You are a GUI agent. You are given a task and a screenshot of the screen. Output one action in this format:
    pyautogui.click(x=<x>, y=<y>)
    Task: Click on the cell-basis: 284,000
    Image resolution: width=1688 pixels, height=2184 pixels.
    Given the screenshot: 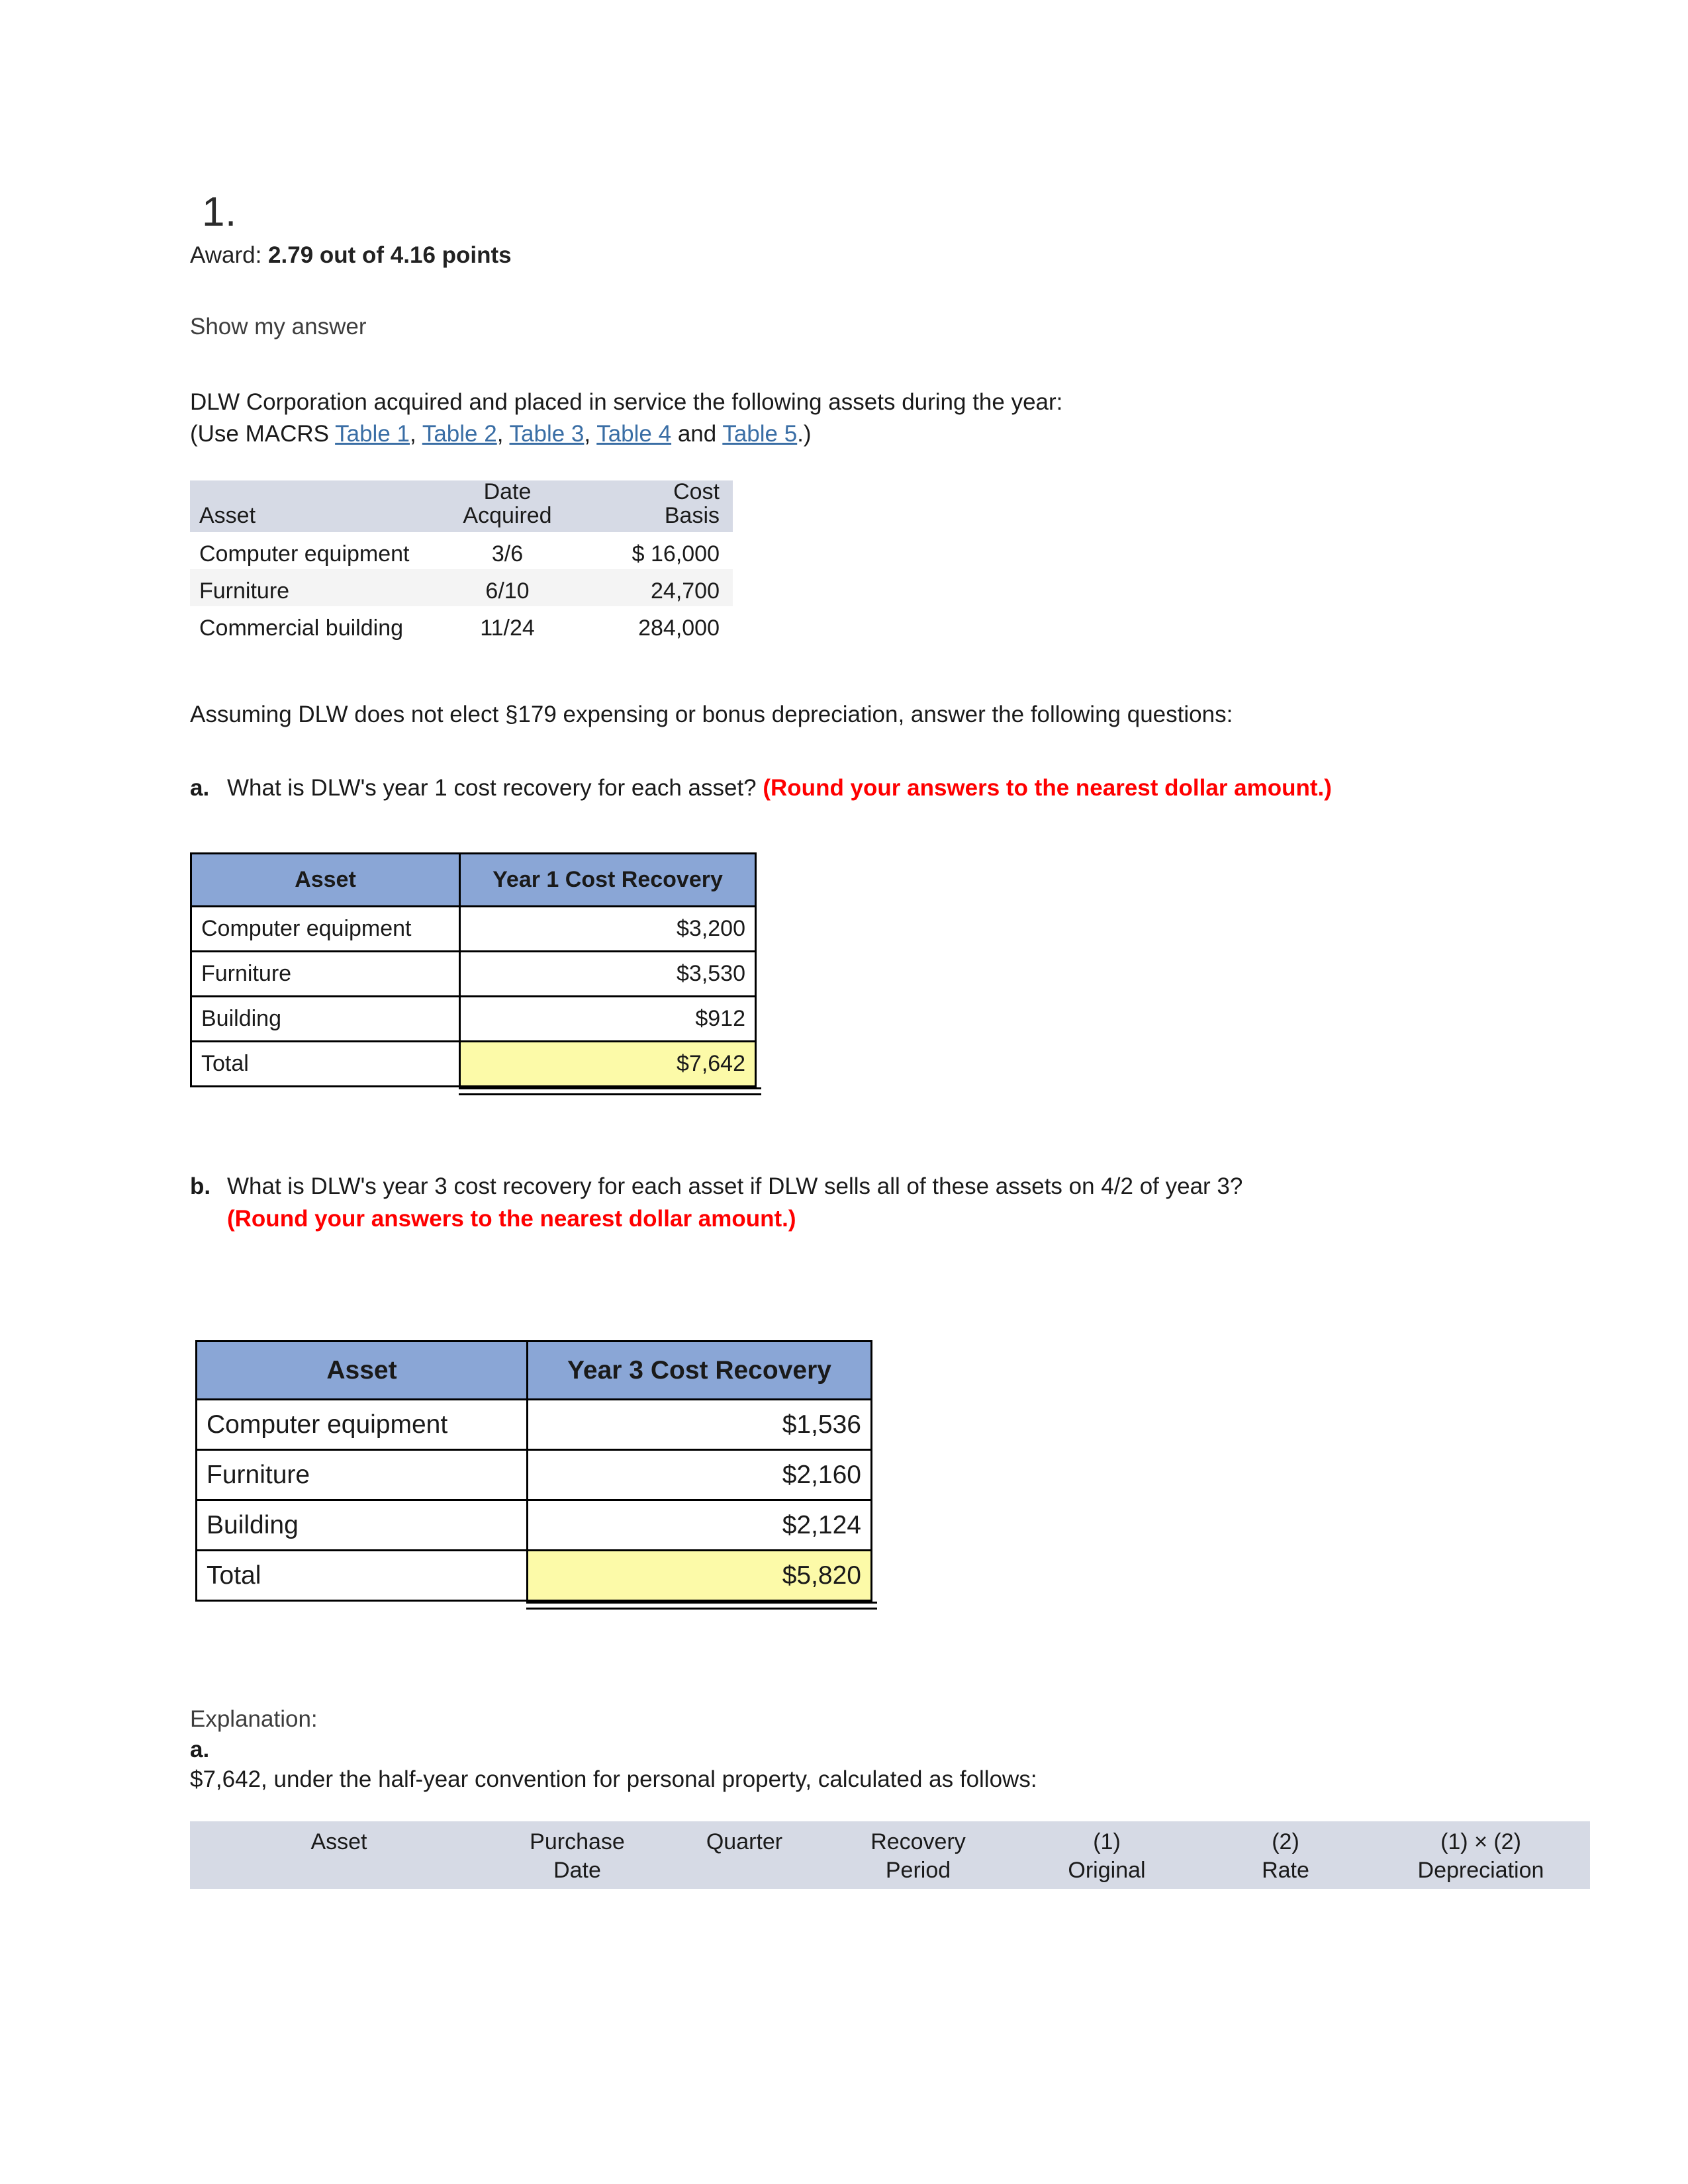 What is the action you would take?
    pyautogui.click(x=679, y=628)
    